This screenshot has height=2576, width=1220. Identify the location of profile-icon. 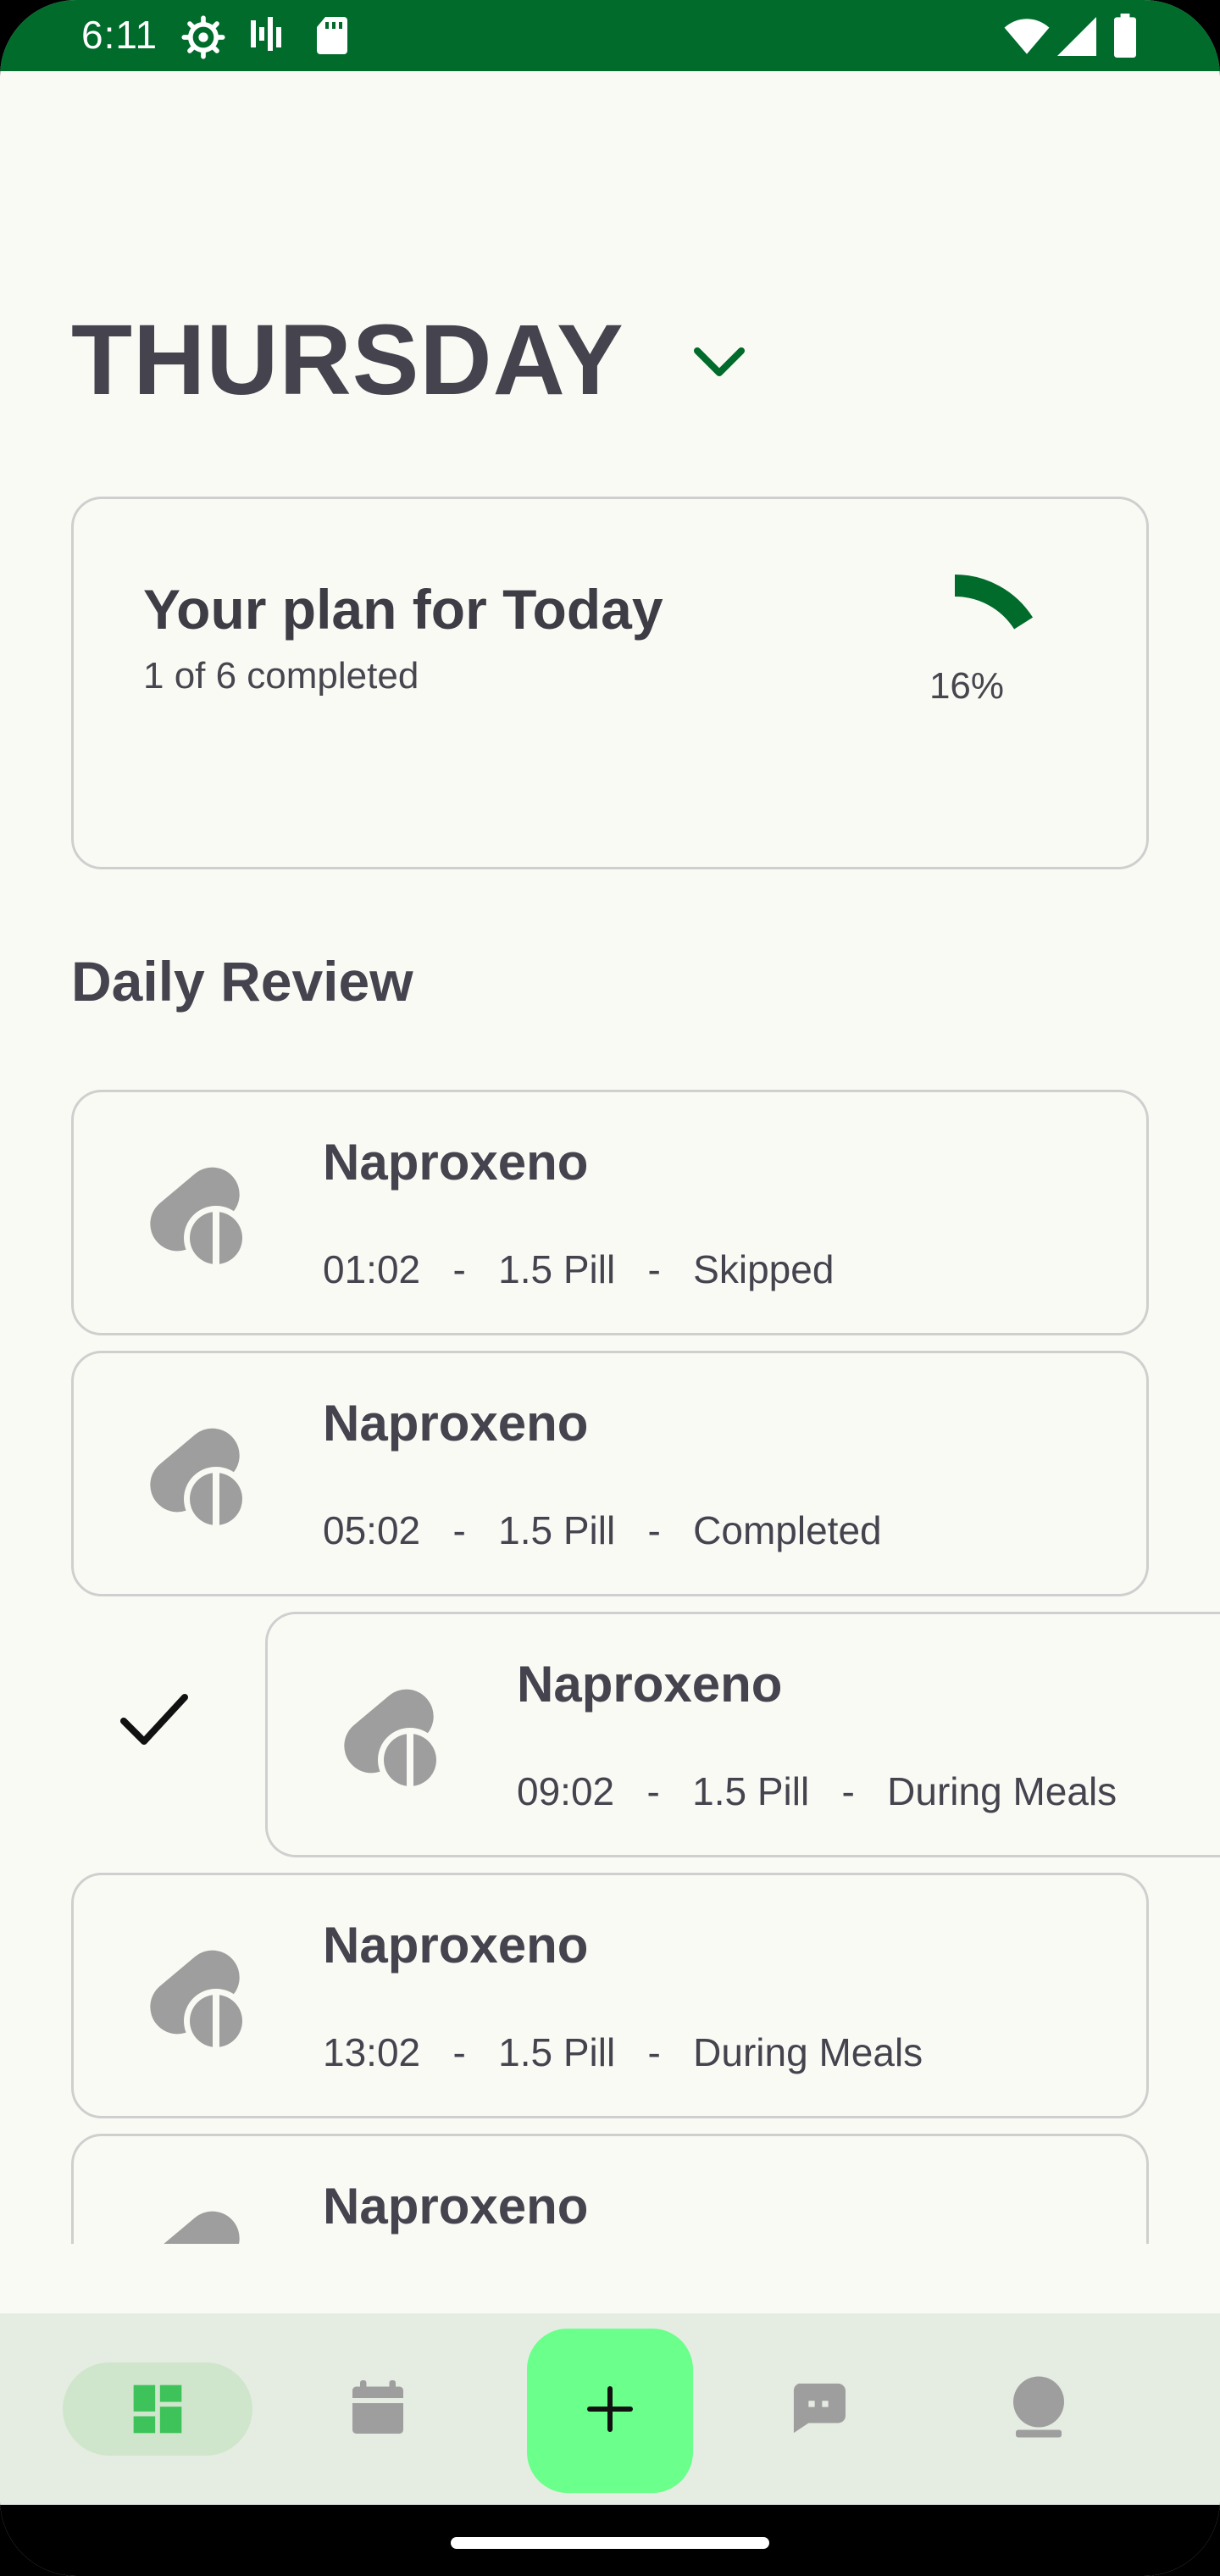
(1038, 2410).